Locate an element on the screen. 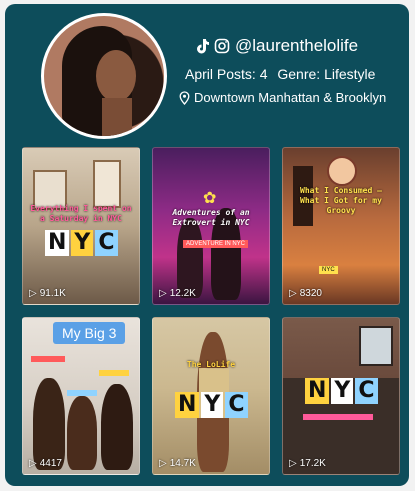 The height and width of the screenshot is (491, 415). avatar-neck is located at coordinates (117, 117).